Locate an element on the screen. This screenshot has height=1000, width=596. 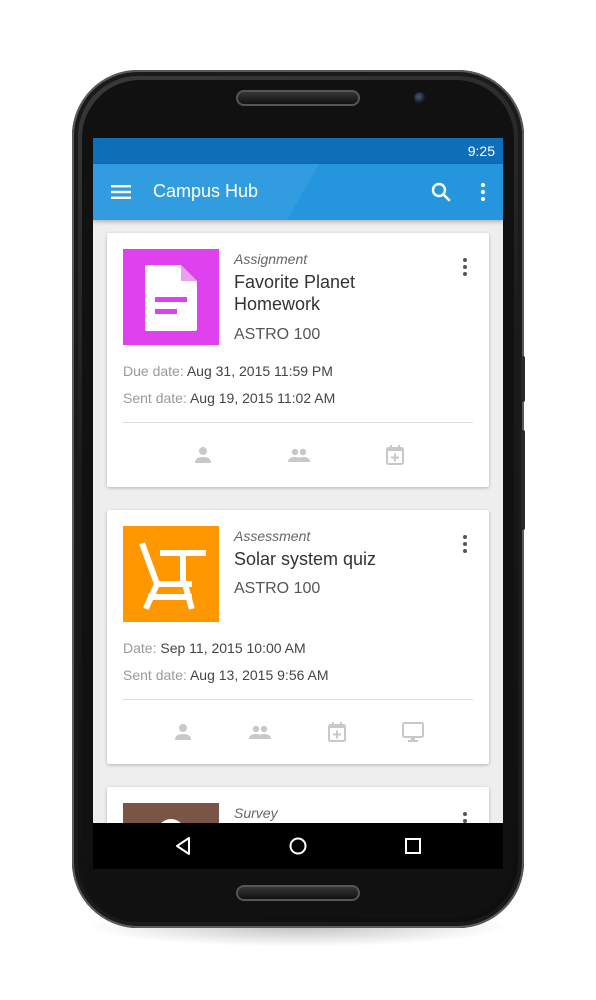
system-nav-bar is located at coordinates (298, 846).